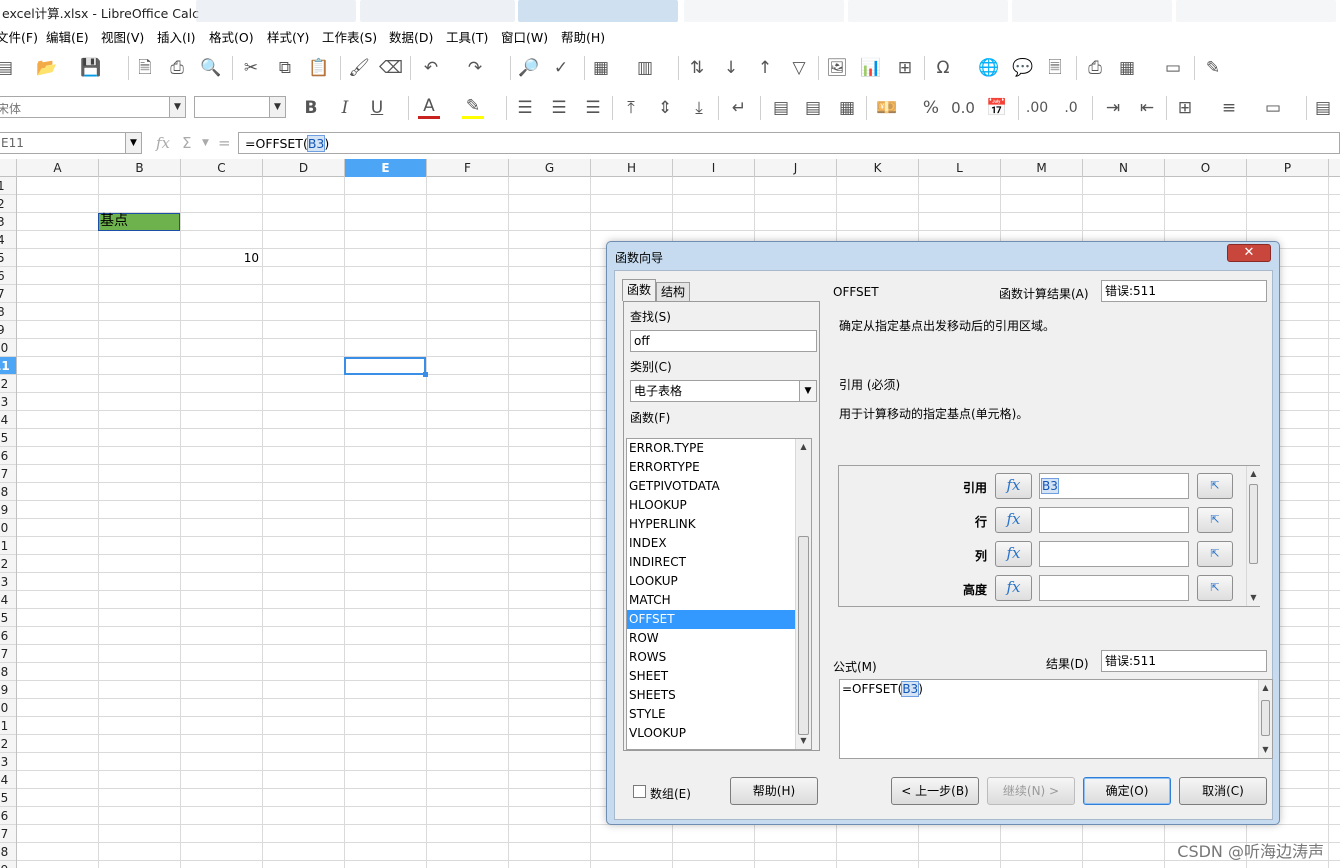  What do you see at coordinates (1206, 168) in the screenshot?
I see `column-header-o: O` at bounding box center [1206, 168].